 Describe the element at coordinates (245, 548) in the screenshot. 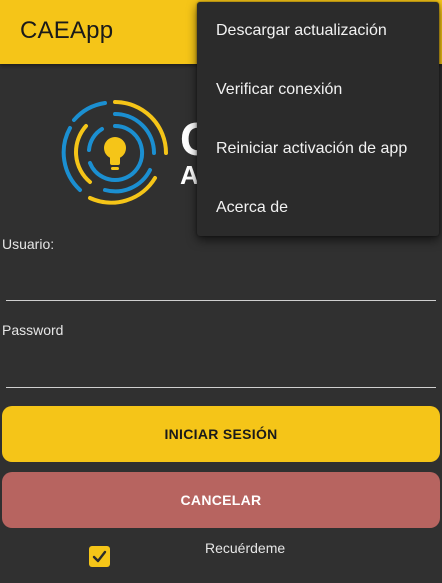

I see `remember-label: Recuérdeme` at that location.